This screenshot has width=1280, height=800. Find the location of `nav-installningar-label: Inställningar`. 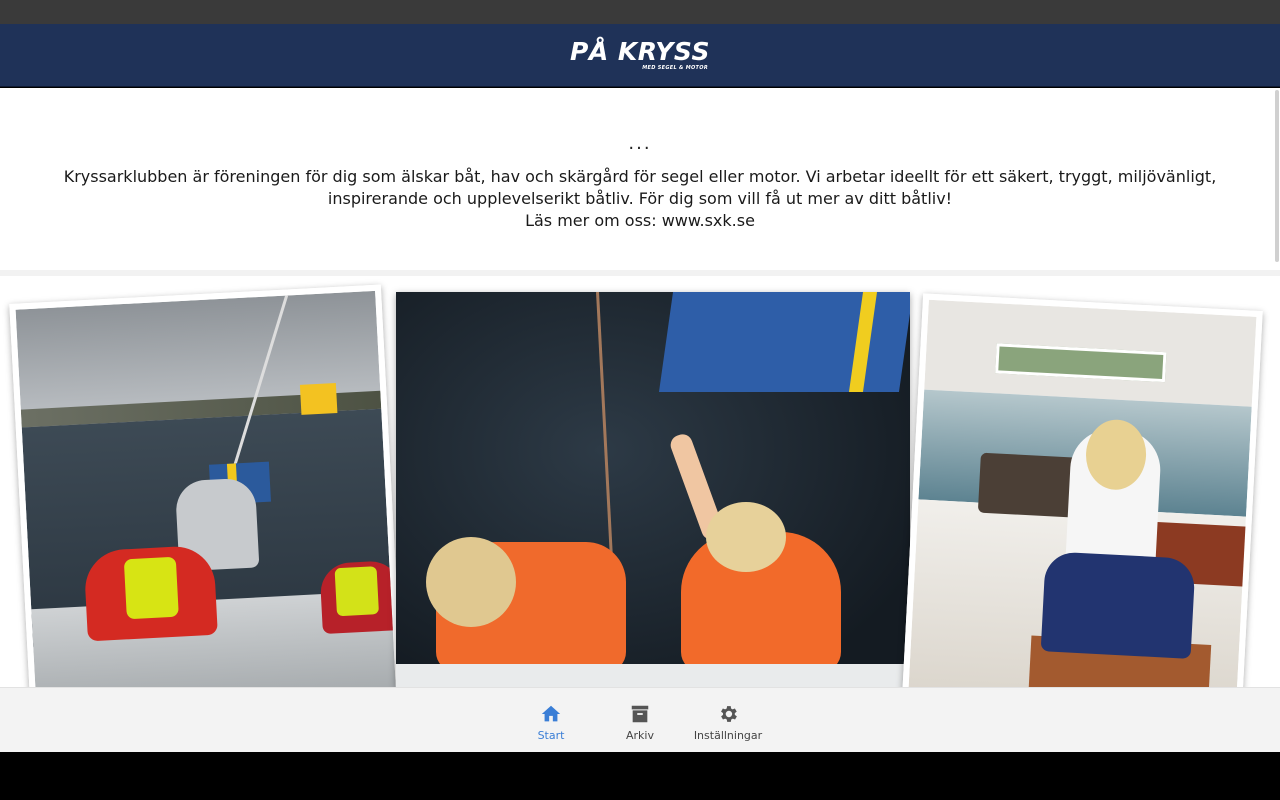

nav-installningar-label: Inställningar is located at coordinates (728, 735).